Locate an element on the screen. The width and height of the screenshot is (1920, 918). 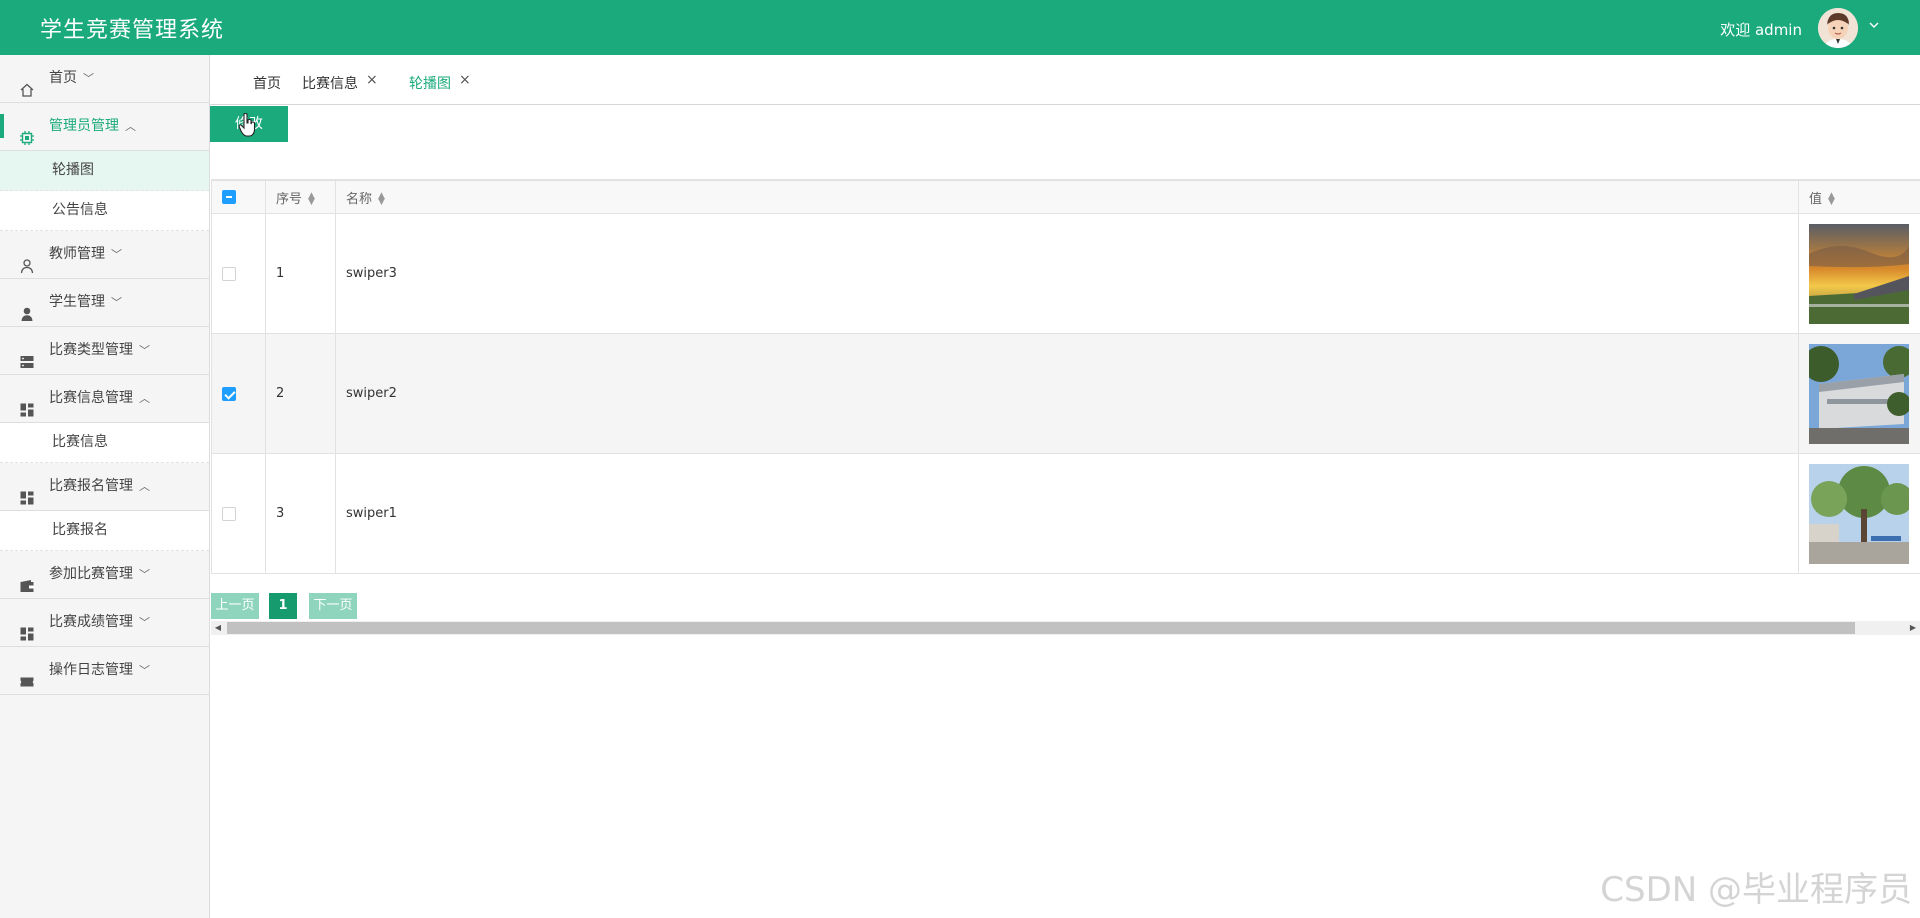
row-name: swiper1 is located at coordinates (1067, 513).